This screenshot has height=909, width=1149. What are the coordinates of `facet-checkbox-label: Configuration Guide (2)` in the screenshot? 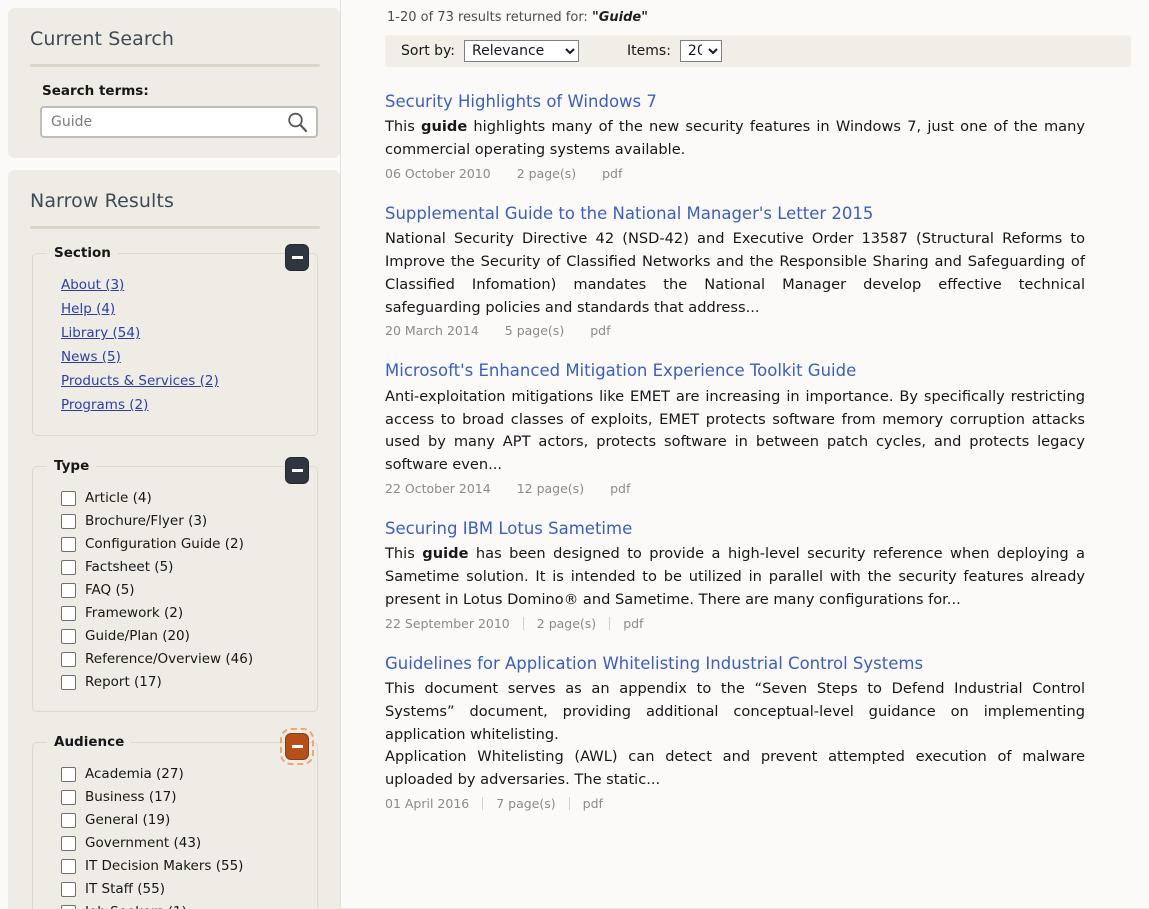 It's located at (164, 544).